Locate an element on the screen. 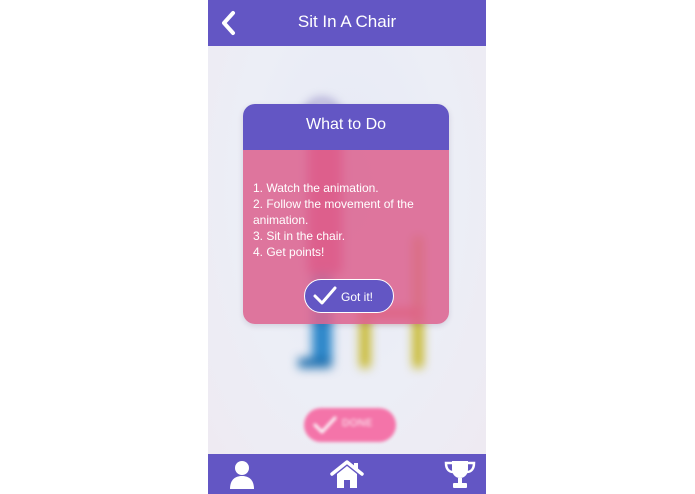 The height and width of the screenshot is (494, 695). home-icon is located at coordinates (347, 474).